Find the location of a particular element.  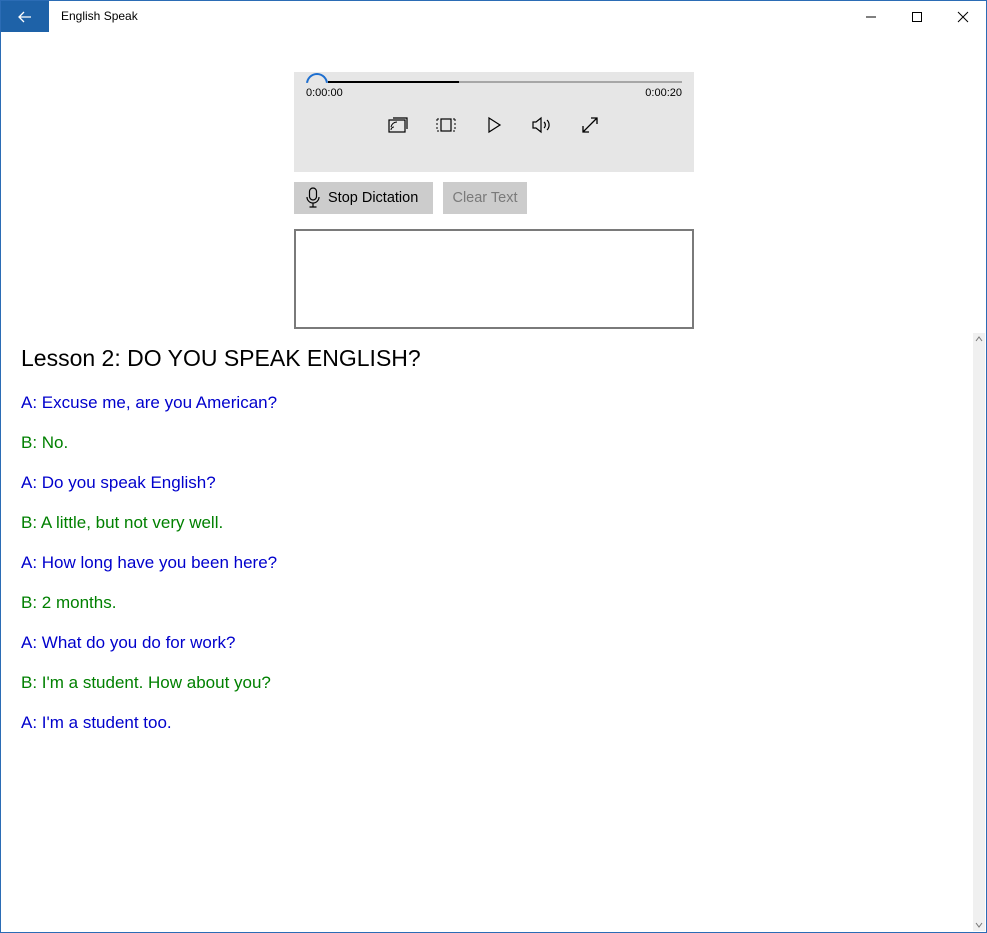

current-time: 0:00:00 is located at coordinates (324, 93).